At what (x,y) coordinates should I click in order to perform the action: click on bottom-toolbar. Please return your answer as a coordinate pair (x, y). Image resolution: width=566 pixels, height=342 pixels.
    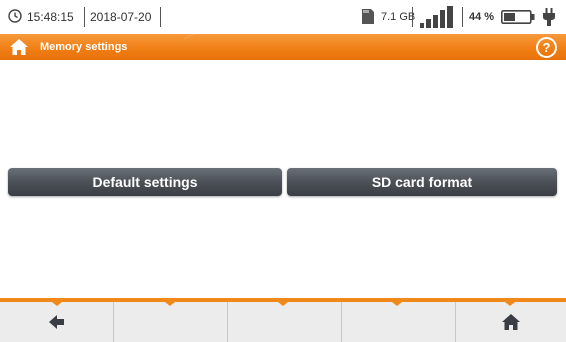
    Looking at the image, I should click on (283, 320).